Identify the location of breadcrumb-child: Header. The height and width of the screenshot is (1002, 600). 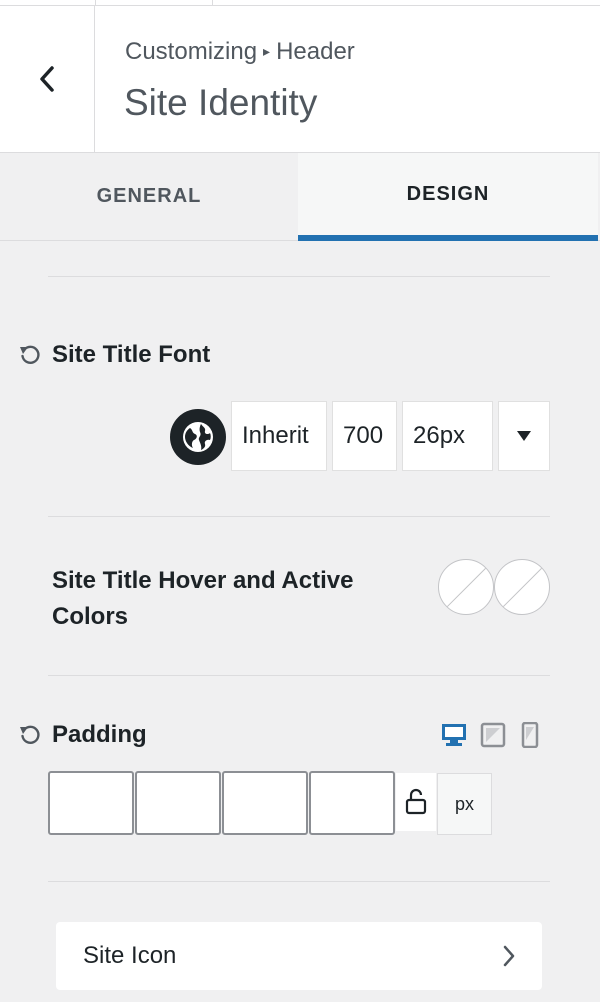
(315, 51).